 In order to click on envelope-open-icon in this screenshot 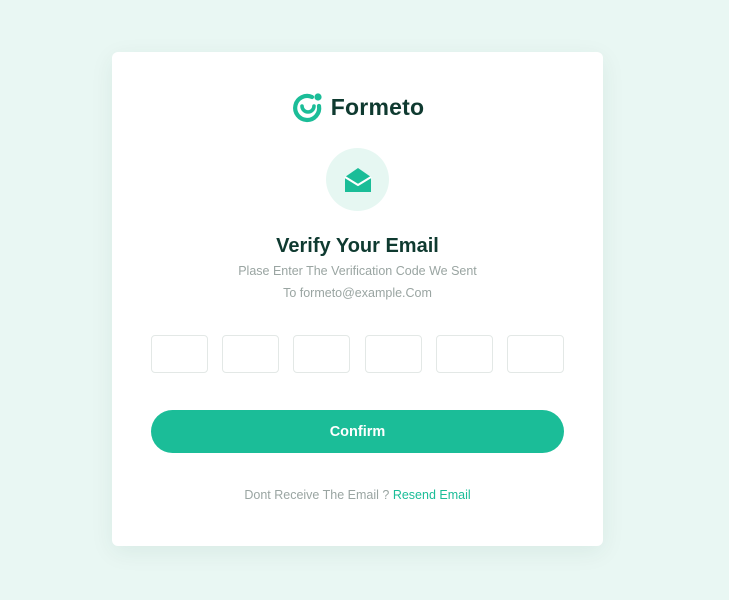, I will do `click(357, 179)`.